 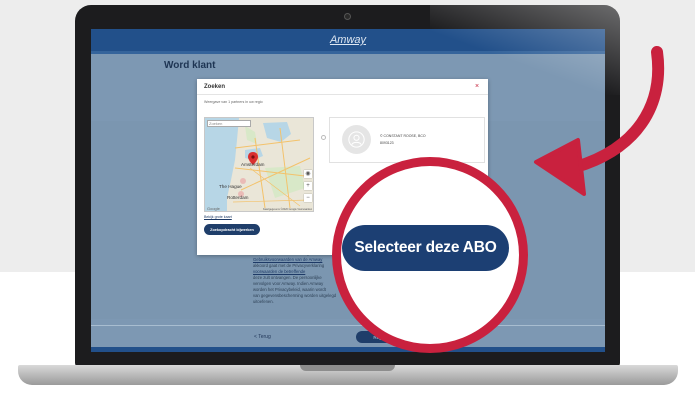 What do you see at coordinates (323, 137) in the screenshot?
I see `result-radio` at bounding box center [323, 137].